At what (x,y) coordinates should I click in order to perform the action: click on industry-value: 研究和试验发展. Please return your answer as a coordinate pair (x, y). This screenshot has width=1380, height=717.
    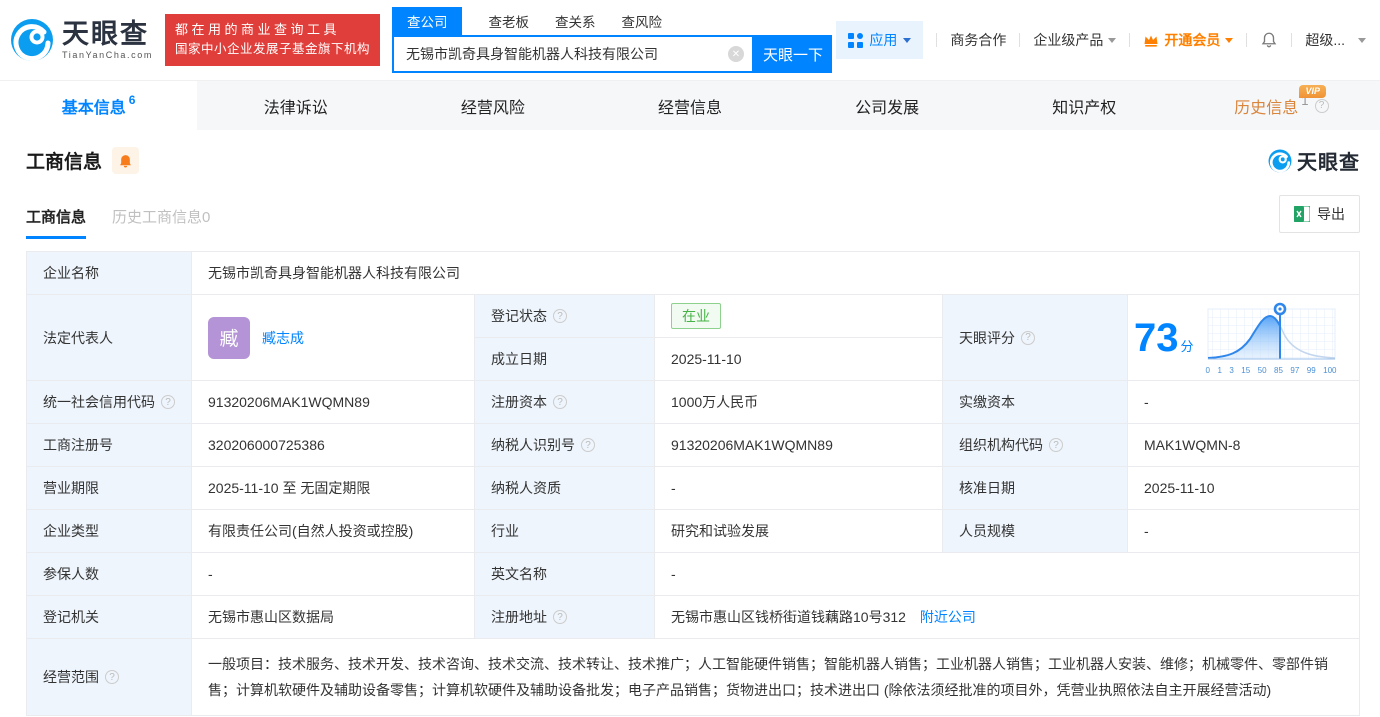
    Looking at the image, I should click on (798, 531).